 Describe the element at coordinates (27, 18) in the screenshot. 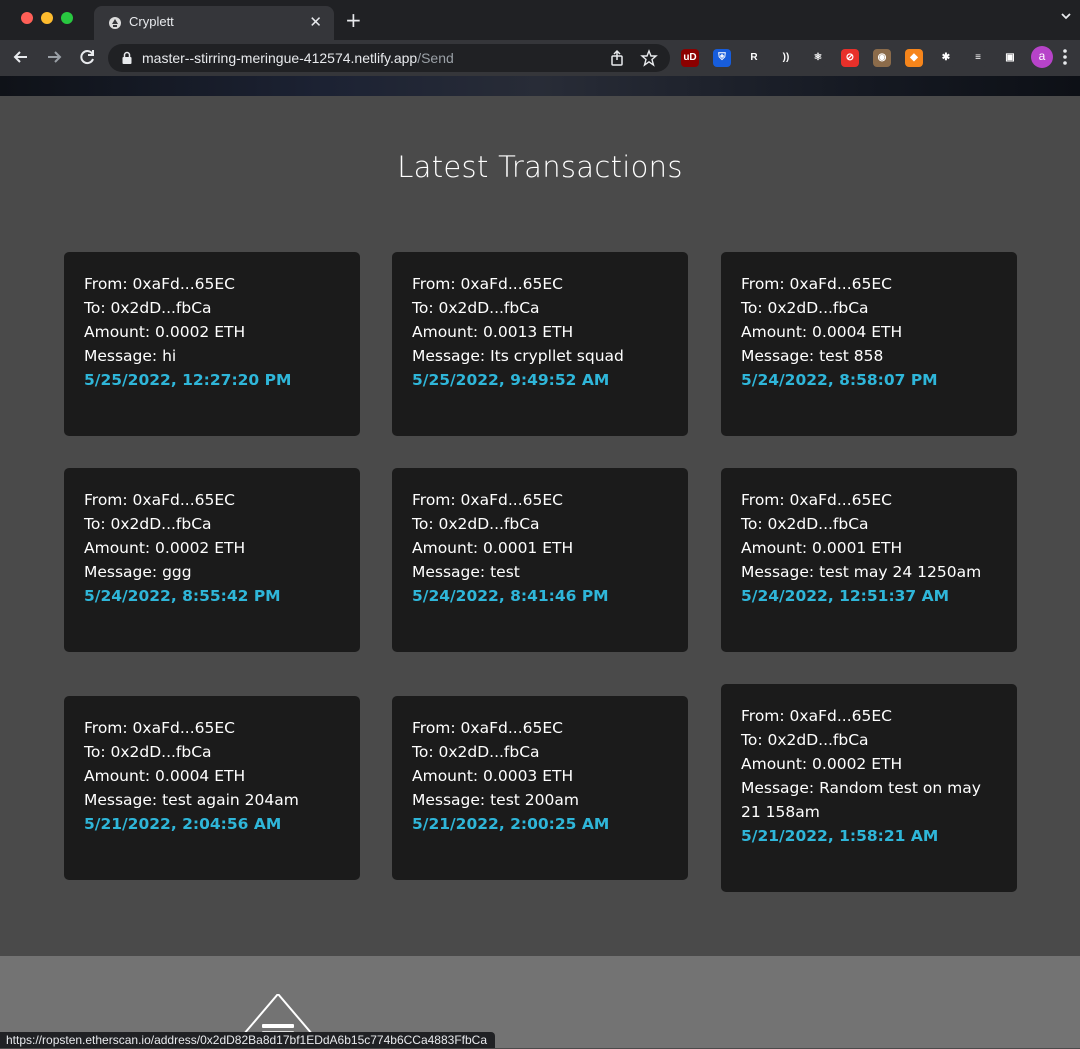

I see `close-window-button` at that location.